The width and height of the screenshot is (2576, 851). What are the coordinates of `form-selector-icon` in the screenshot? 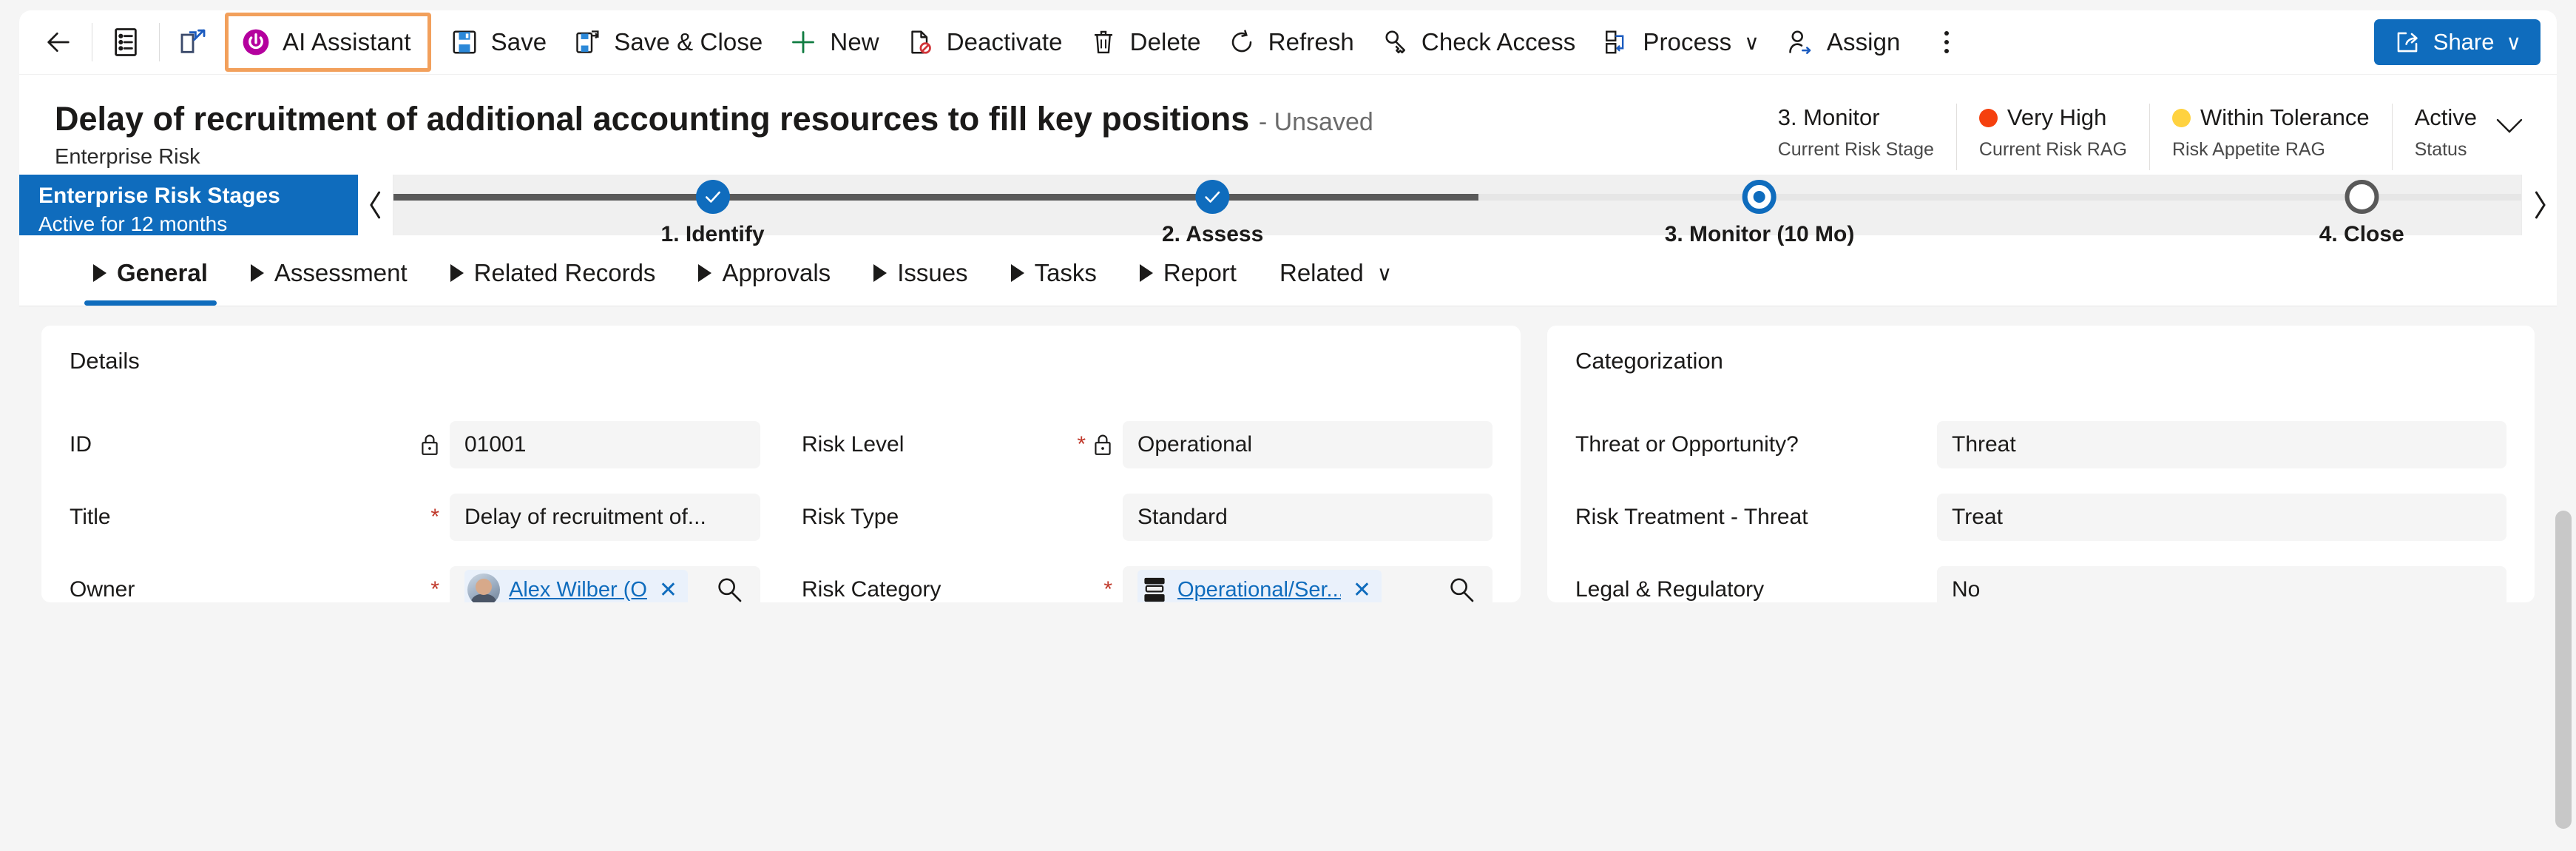 It's located at (126, 42).